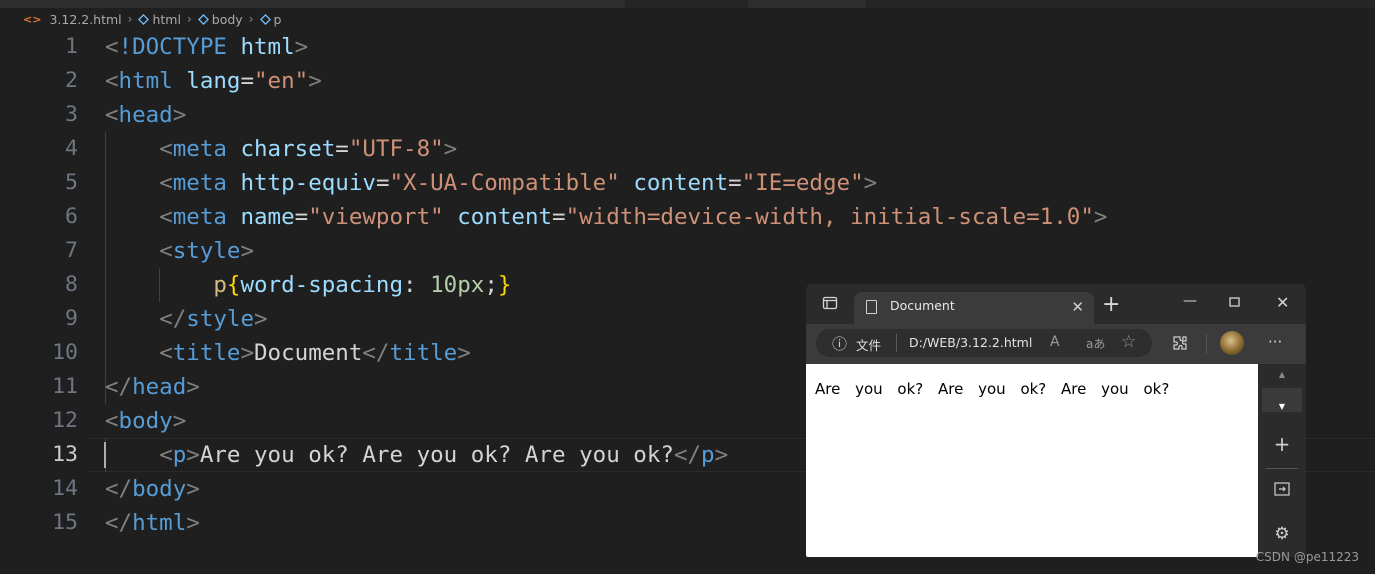  What do you see at coordinates (1235, 301) in the screenshot?
I see `maximize-button` at bounding box center [1235, 301].